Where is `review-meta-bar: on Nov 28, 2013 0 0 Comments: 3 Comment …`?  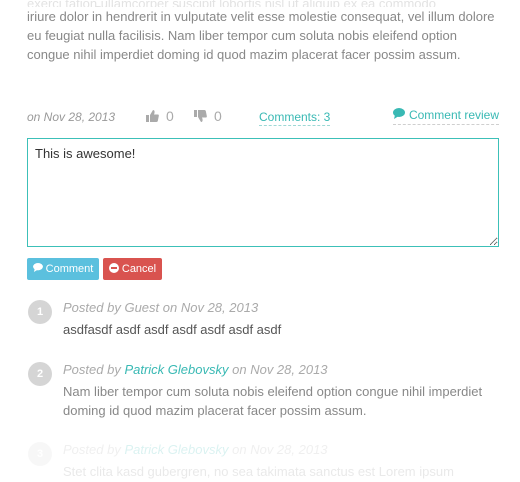 review-meta-bar: on Nov 28, 2013 0 0 Comments: 3 Comment … is located at coordinates (263, 118).